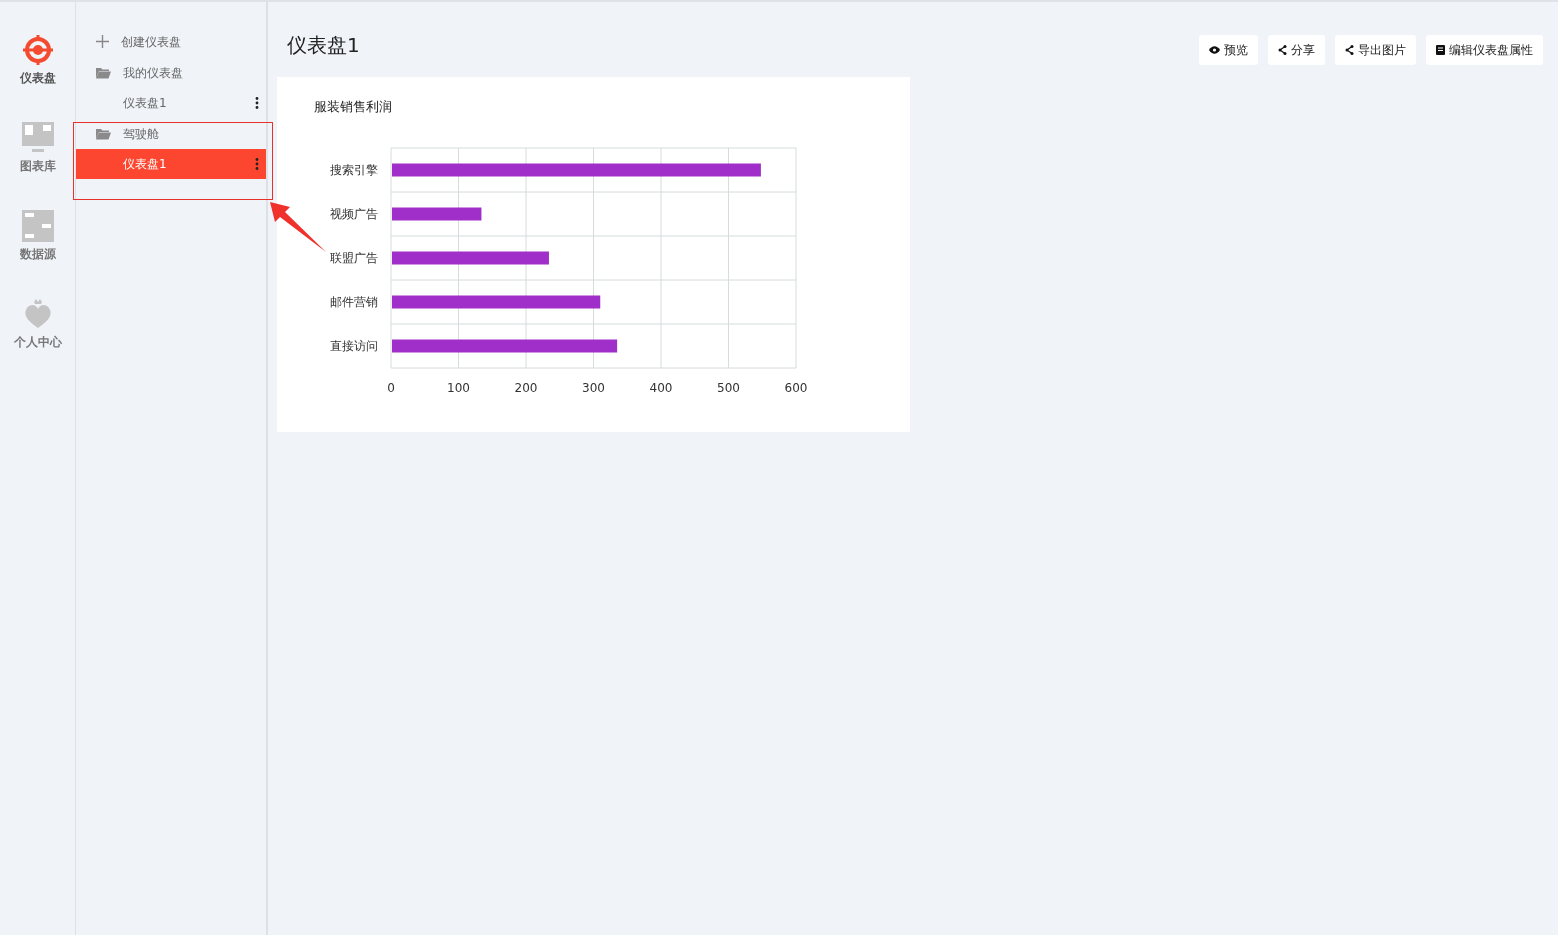 This screenshot has width=1558, height=935. Describe the element at coordinates (458, 388) in the screenshot. I see `axis-tick-label: 100` at that location.